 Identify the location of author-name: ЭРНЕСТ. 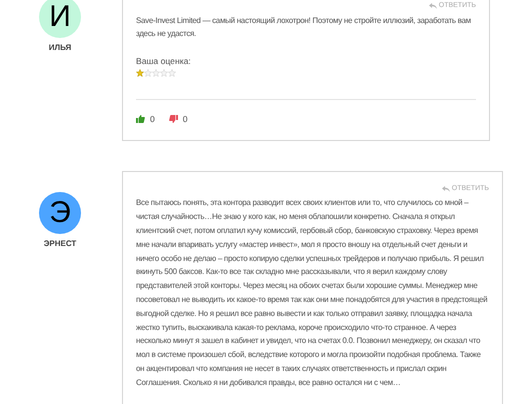
(60, 244).